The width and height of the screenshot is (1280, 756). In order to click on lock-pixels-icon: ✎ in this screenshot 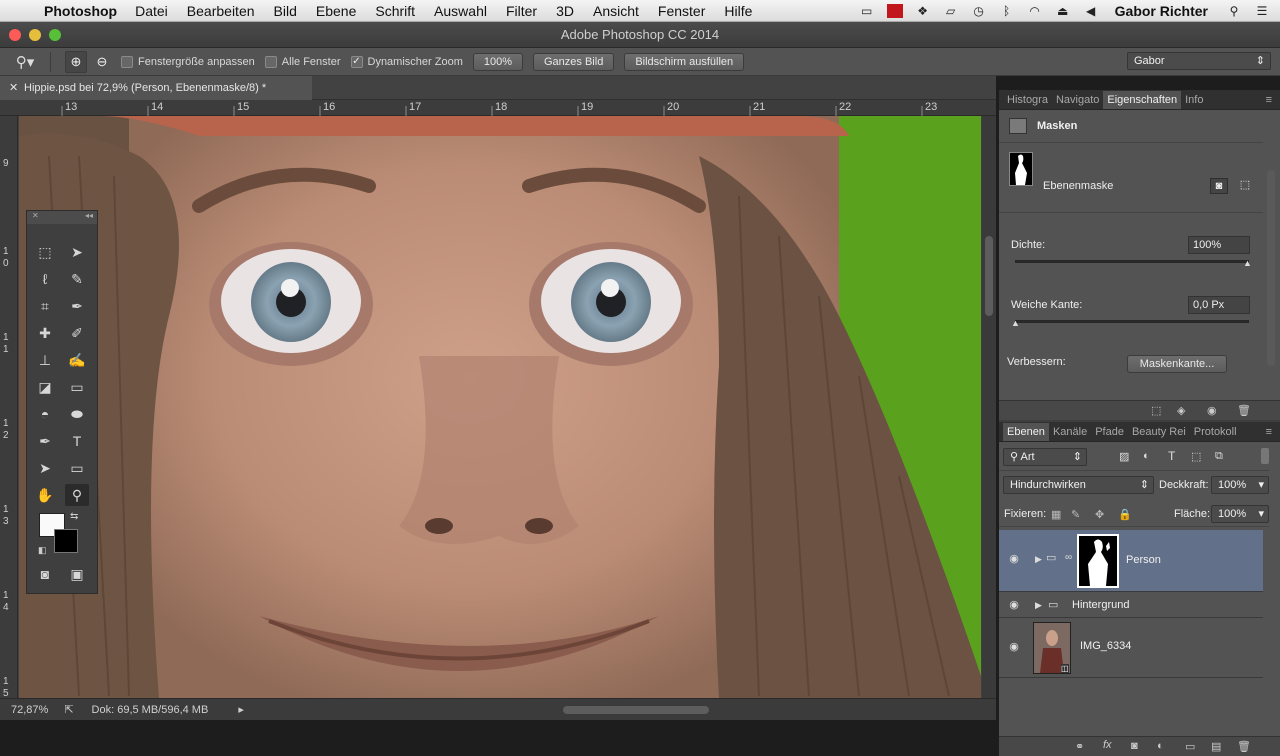, I will do `click(1075, 514)`.